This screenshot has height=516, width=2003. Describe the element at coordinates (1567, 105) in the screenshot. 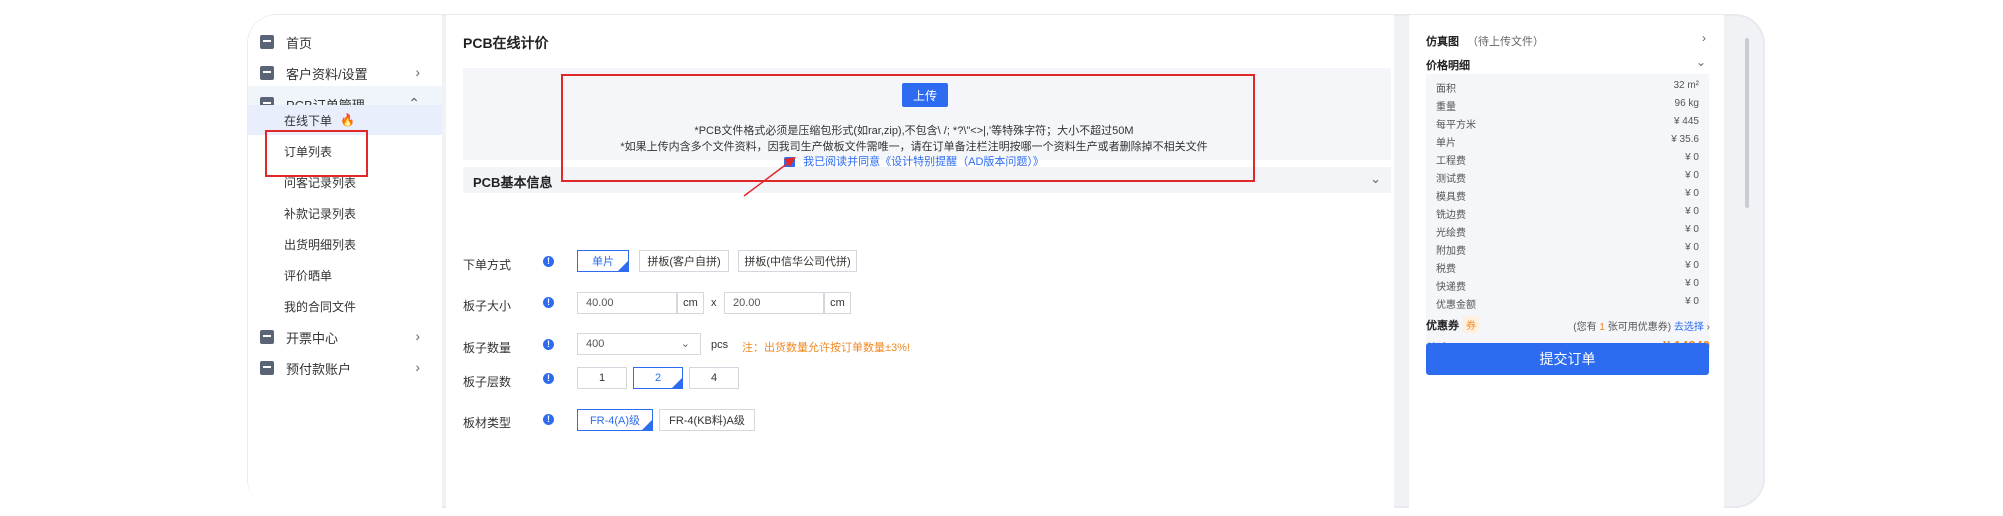

I see `price-row: 重量 96 kg` at that location.